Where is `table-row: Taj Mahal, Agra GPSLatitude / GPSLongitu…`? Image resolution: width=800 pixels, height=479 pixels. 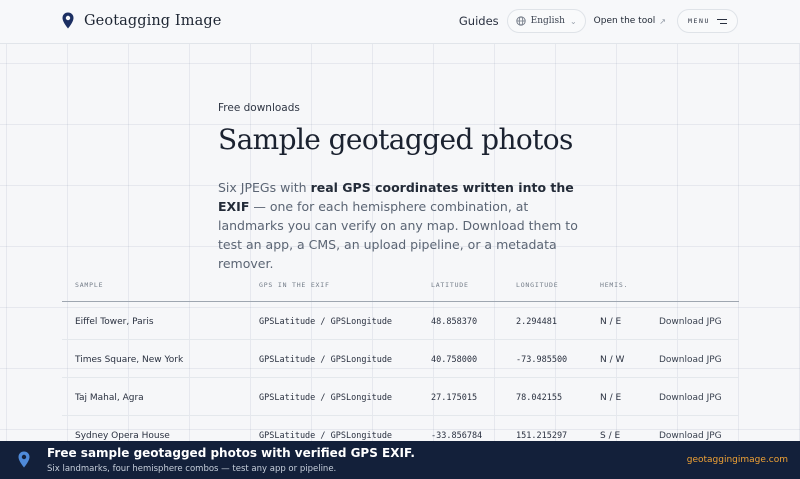
table-row: Taj Mahal, Agra GPSLatitude / GPSLongitu… is located at coordinates (400, 397).